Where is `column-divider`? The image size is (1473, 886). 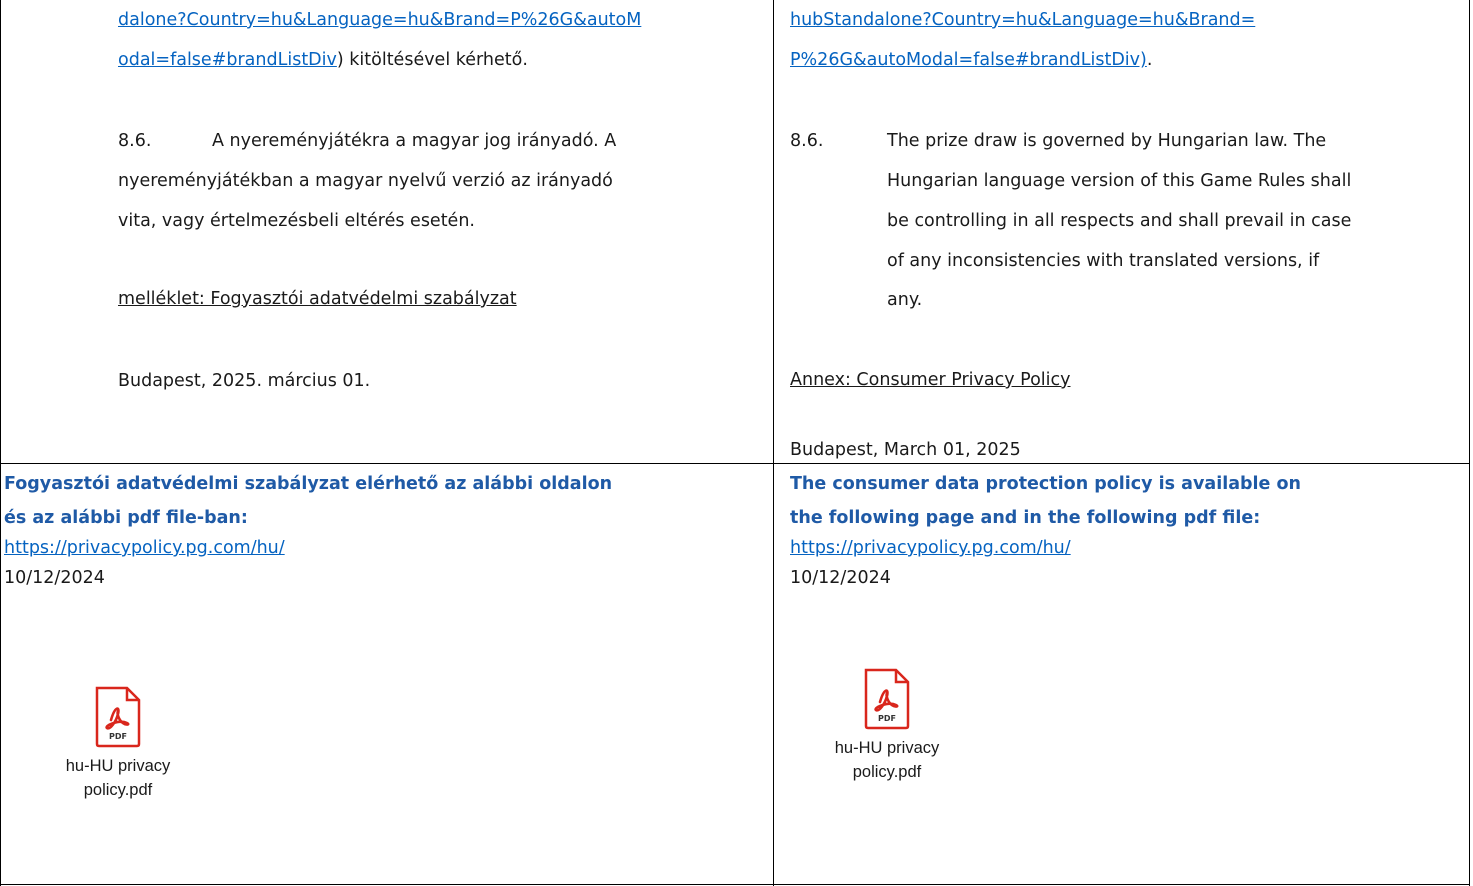 column-divider is located at coordinates (773, 443).